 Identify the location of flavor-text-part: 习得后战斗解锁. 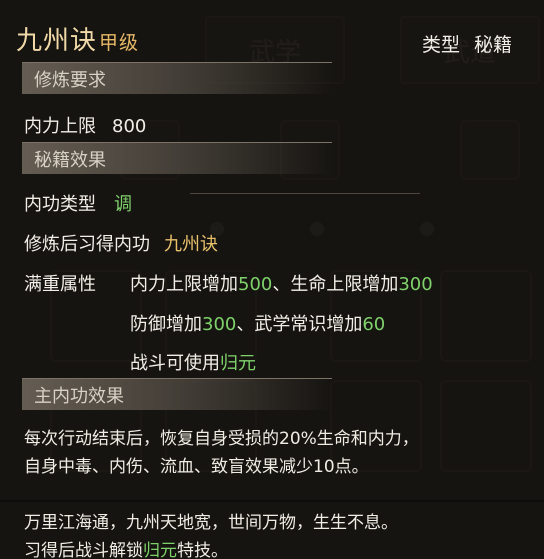
(83, 550).